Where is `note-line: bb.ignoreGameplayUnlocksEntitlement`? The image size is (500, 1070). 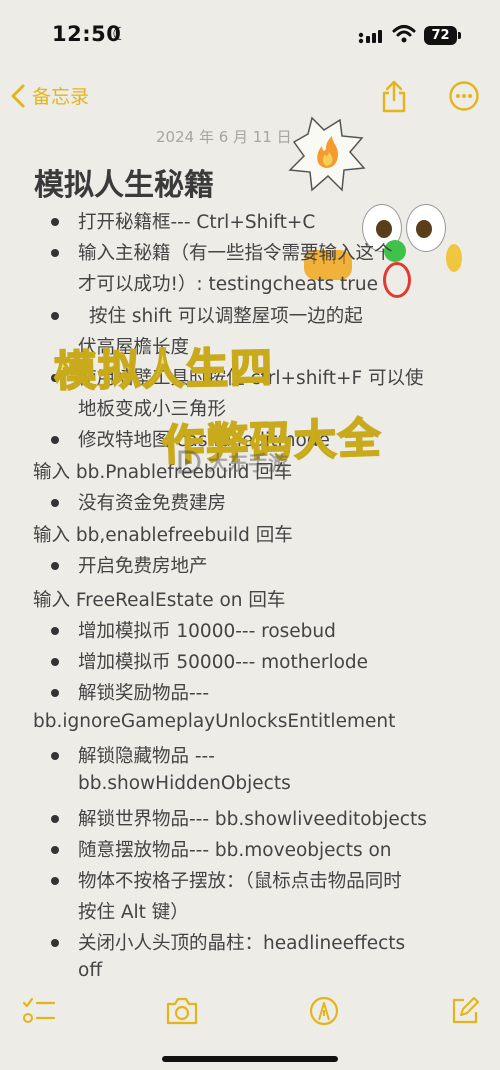 note-line: bb.ignoreGameplayUnlocksEntitlement is located at coordinates (214, 721).